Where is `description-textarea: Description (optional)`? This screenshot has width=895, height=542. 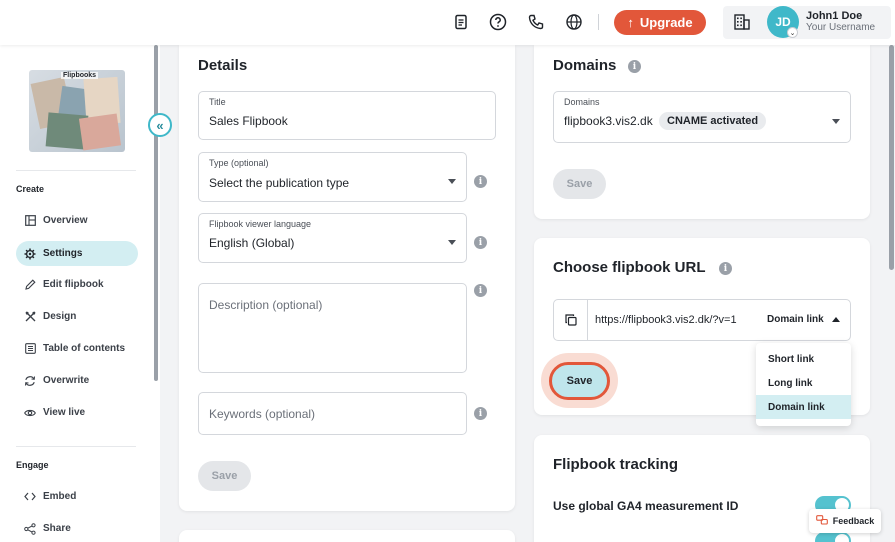
description-textarea: Description (optional) is located at coordinates (332, 328).